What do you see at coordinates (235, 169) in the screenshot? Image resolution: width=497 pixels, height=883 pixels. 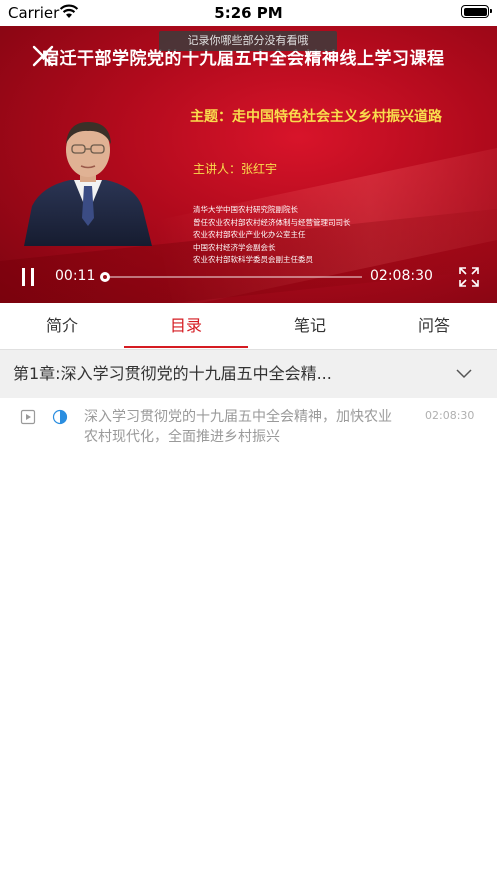 I see `lecturer-name: 主讲人：张红宇` at bounding box center [235, 169].